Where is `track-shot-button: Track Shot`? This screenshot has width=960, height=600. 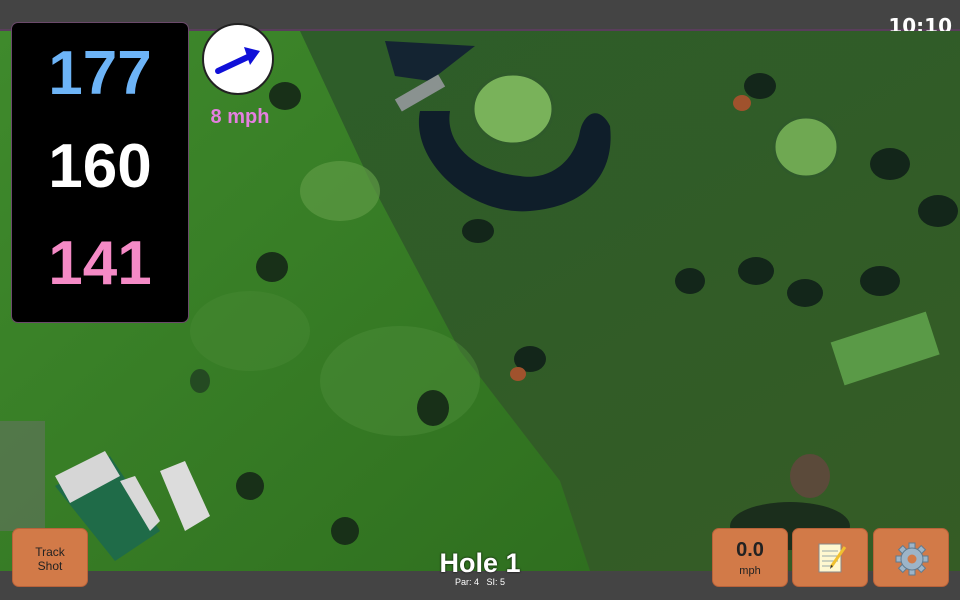 track-shot-button: Track Shot is located at coordinates (50, 557).